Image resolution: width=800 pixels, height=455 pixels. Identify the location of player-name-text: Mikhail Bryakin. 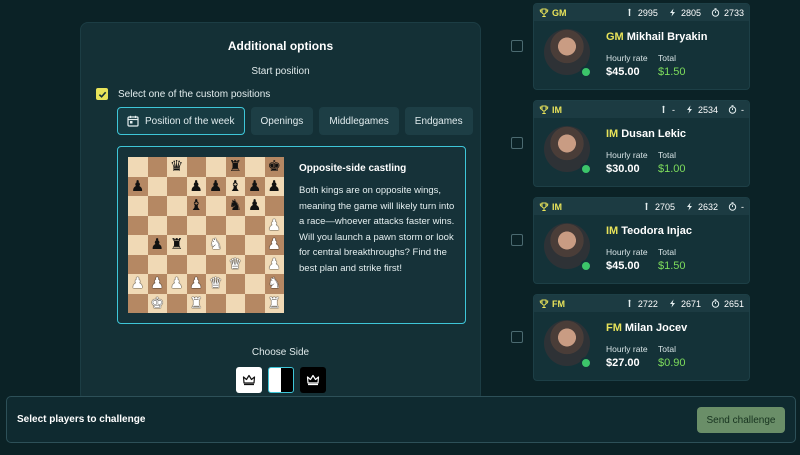
(667, 37).